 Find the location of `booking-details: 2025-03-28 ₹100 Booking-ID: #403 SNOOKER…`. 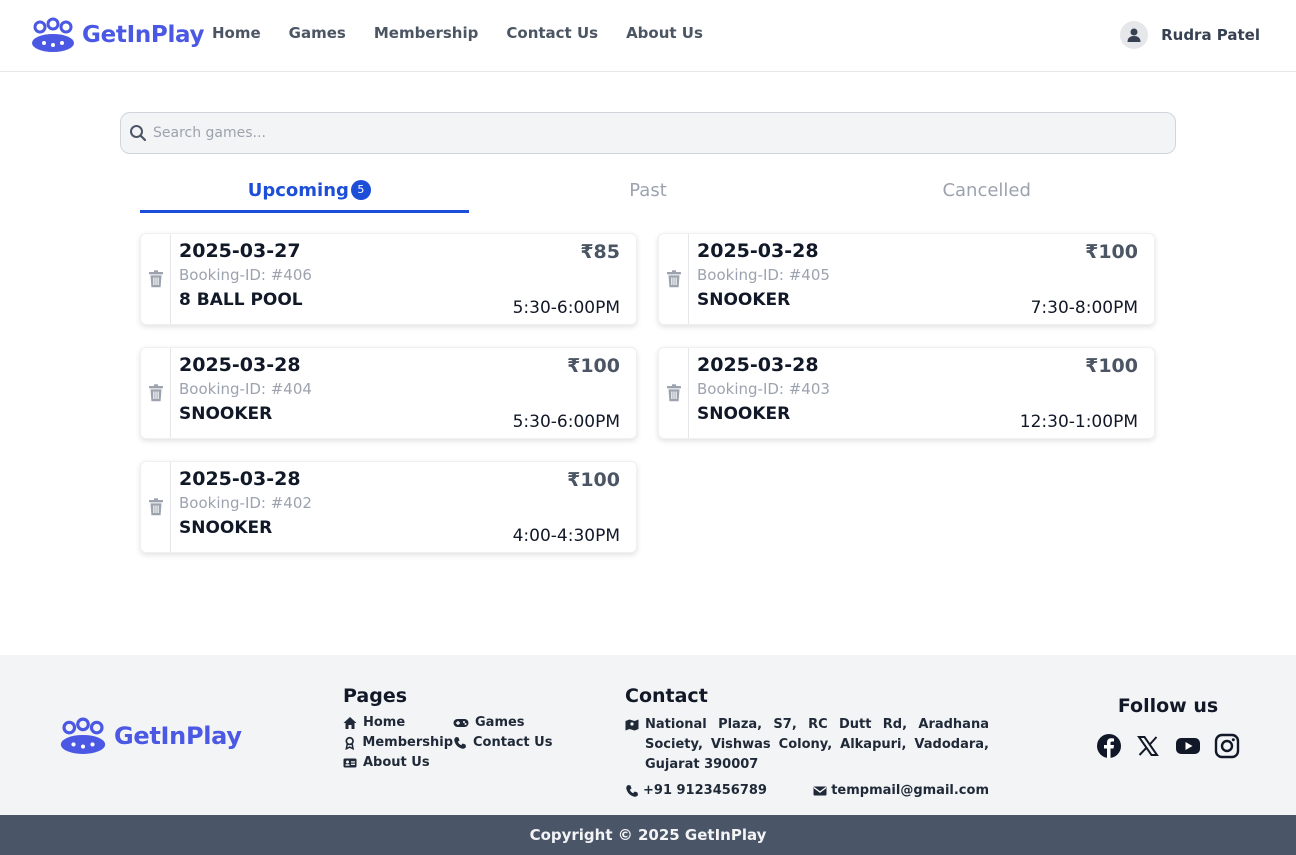

booking-details: 2025-03-28 ₹100 Booking-ID: #403 SNOOKER… is located at coordinates (921, 393).